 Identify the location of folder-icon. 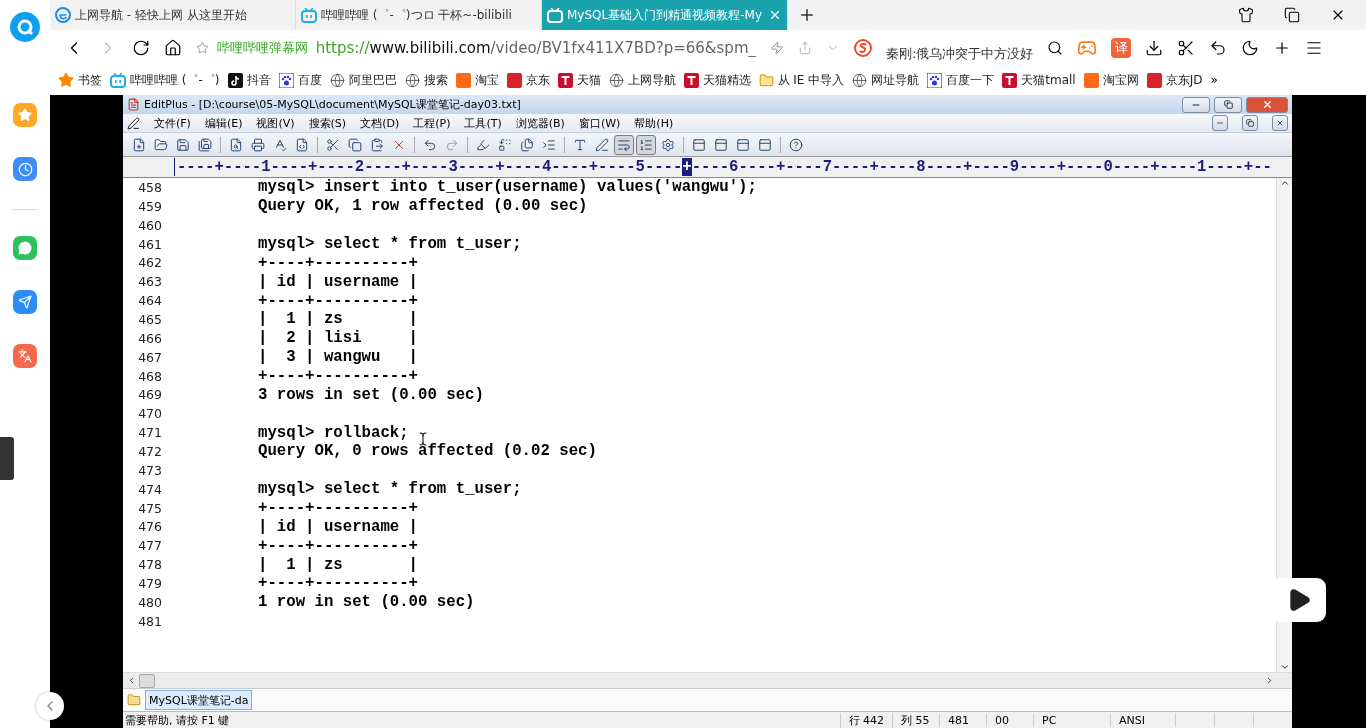
(134, 700).